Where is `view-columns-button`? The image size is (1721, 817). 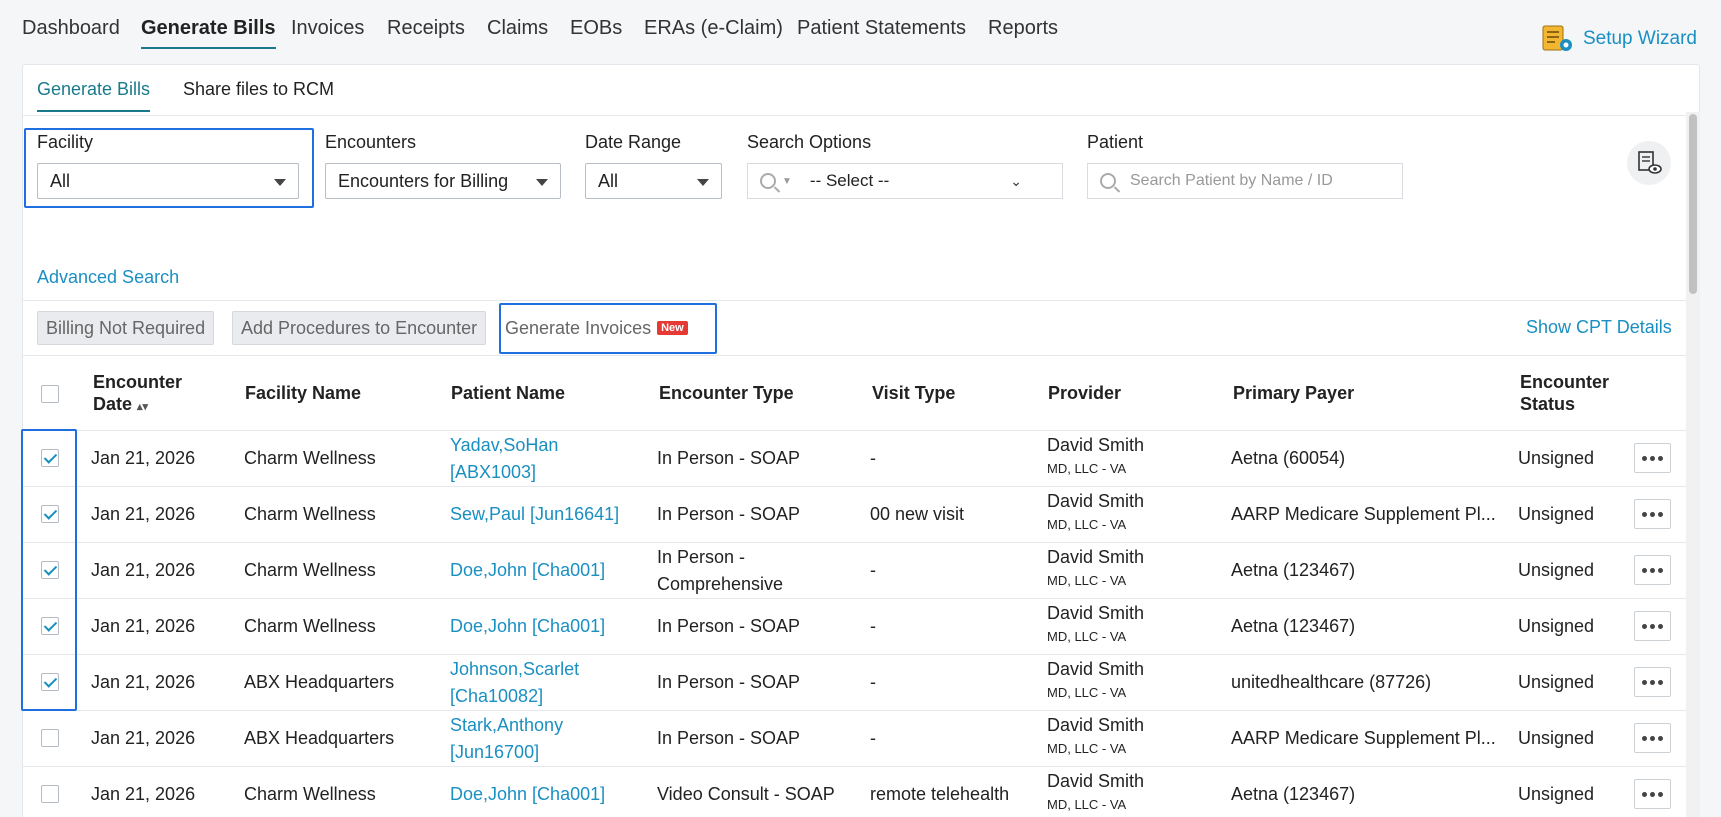
view-columns-button is located at coordinates (1649, 163).